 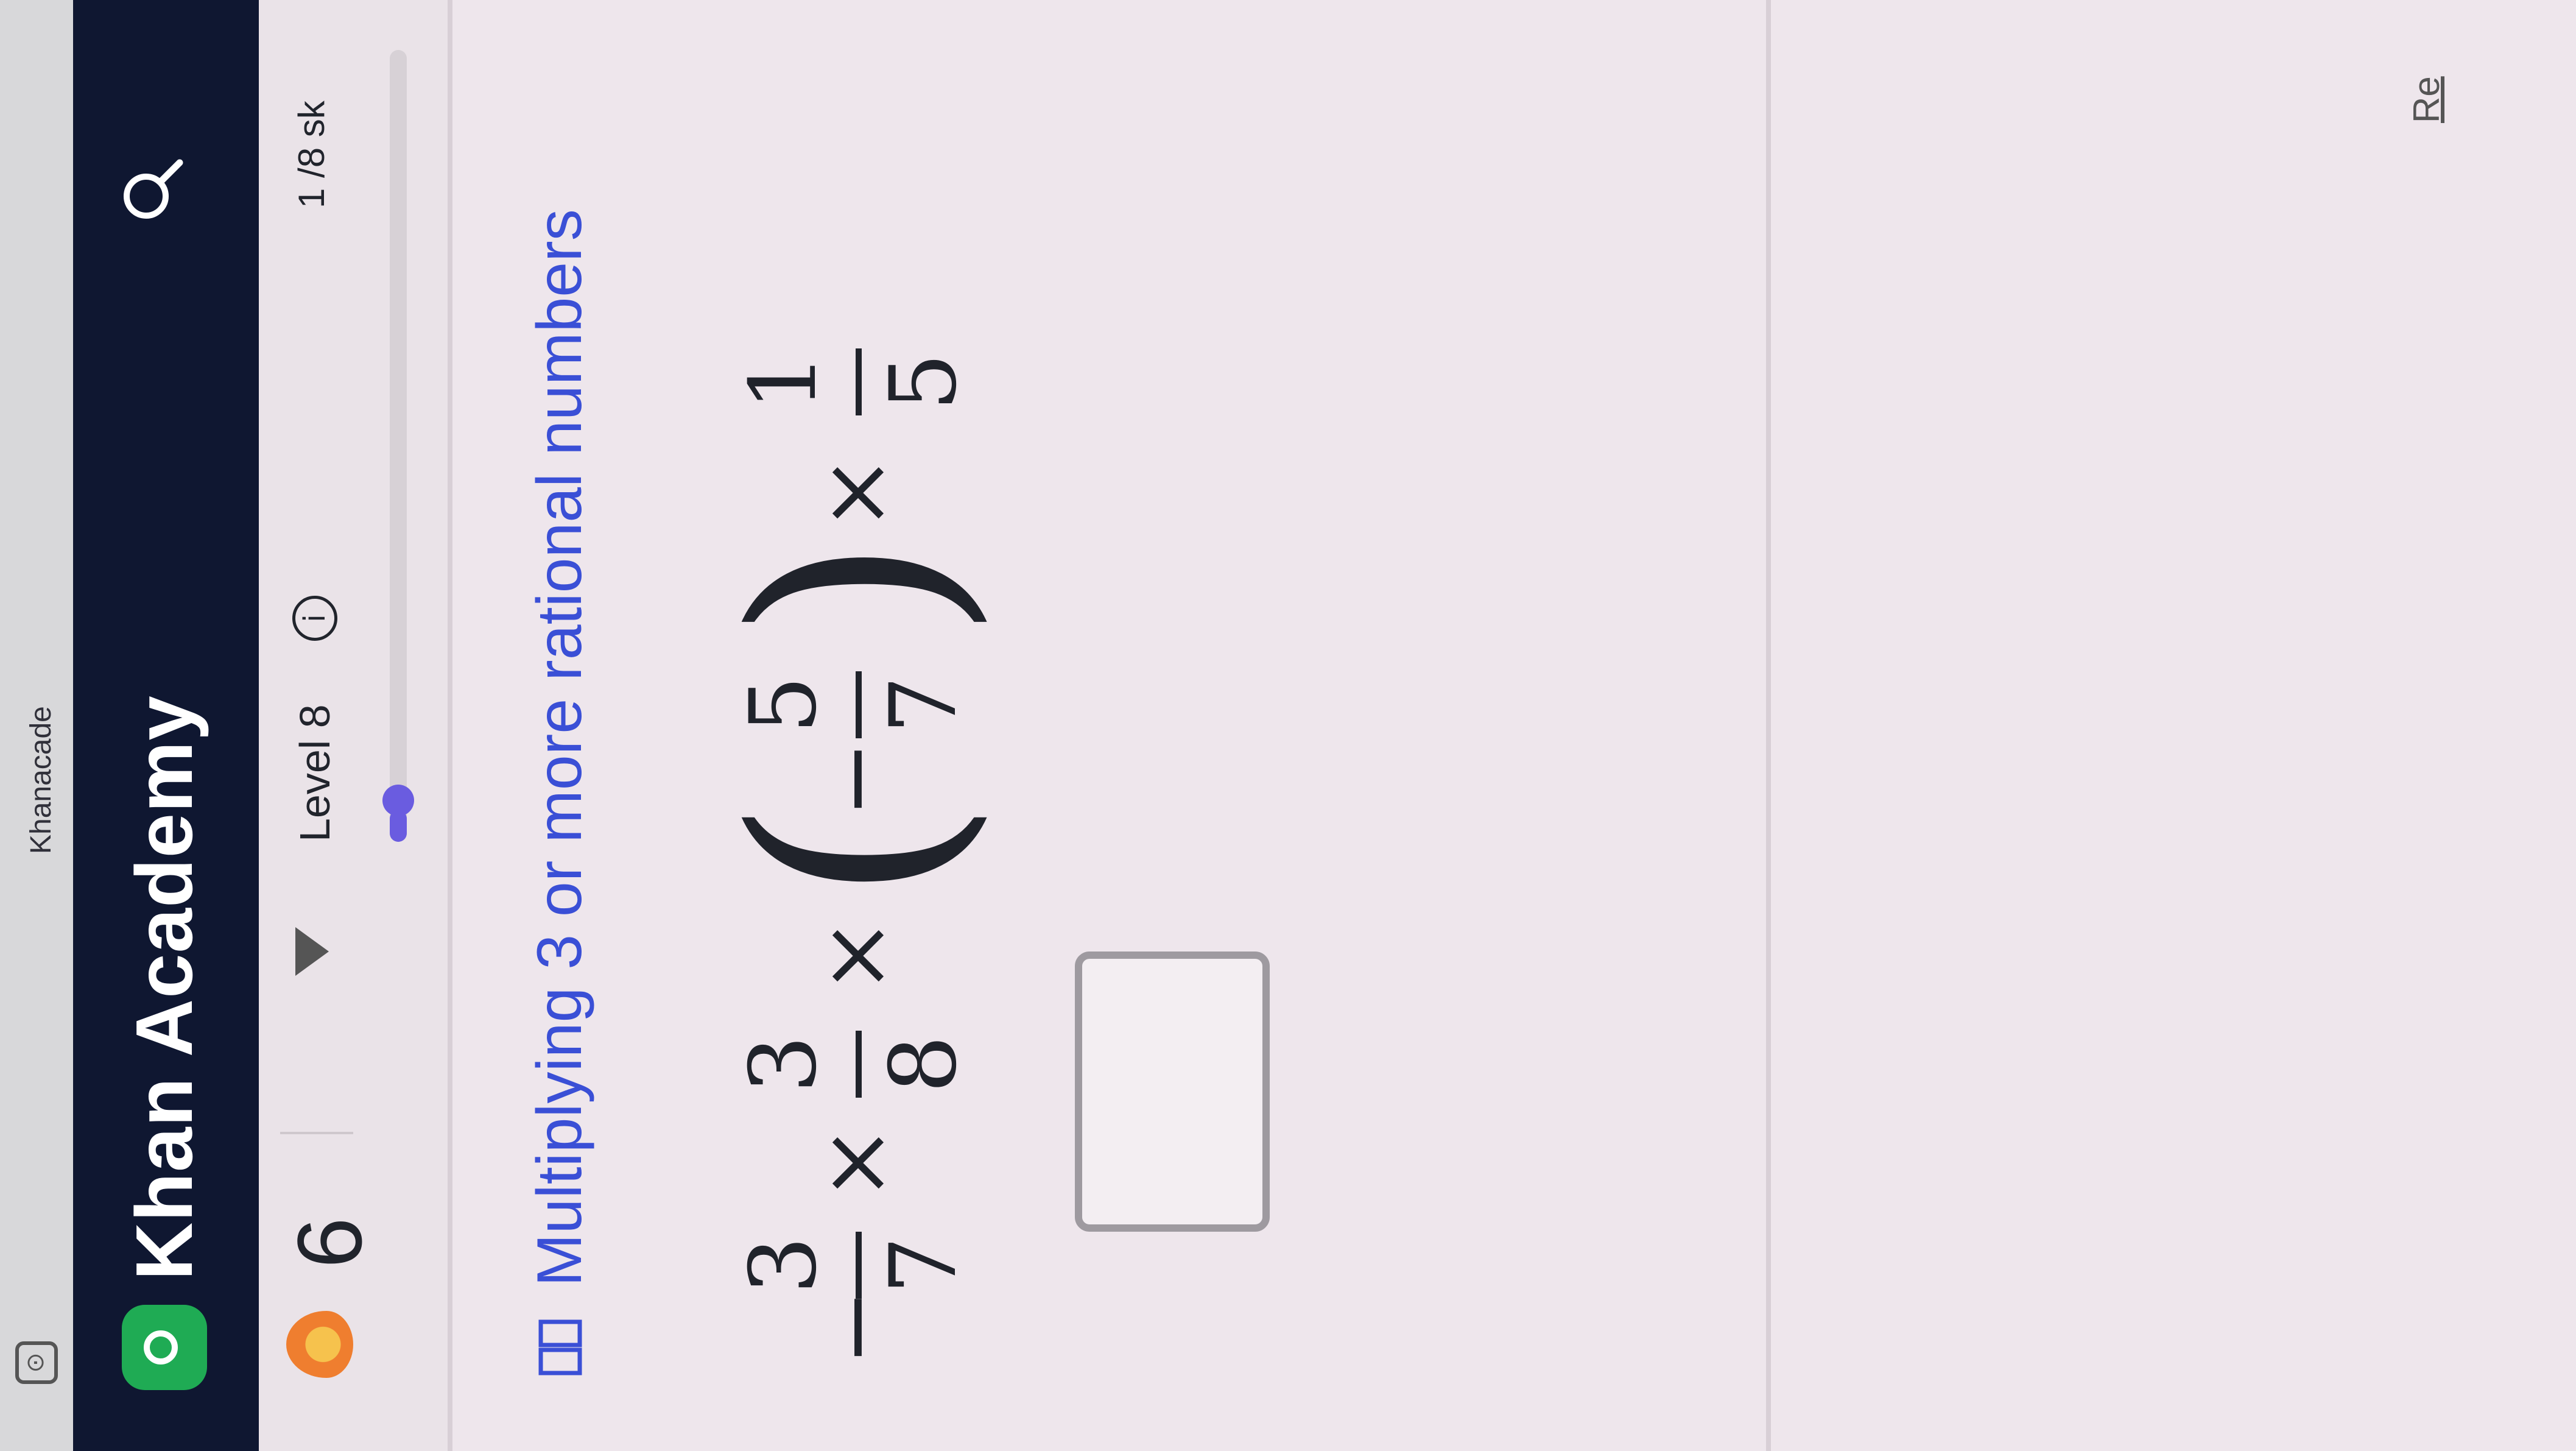 What do you see at coordinates (560, 1347) in the screenshot?
I see `book-icon` at bounding box center [560, 1347].